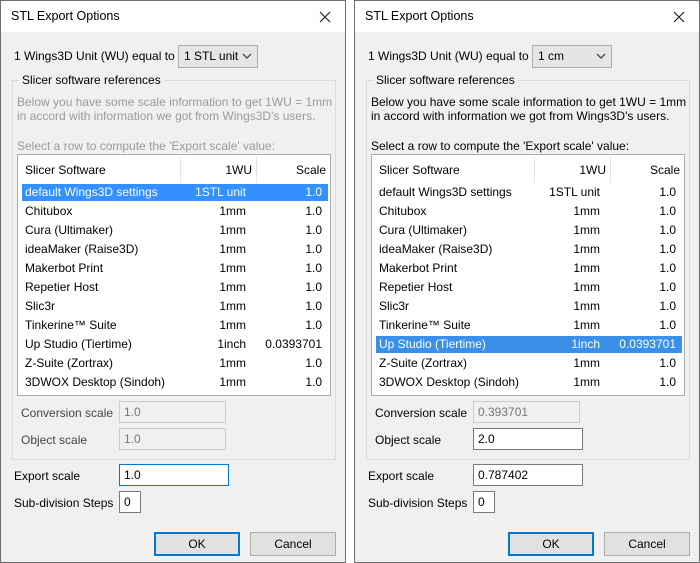 This screenshot has height=563, width=700. Describe the element at coordinates (211, 56) in the screenshot. I see `unit-select-value: 1 STL unit` at that location.